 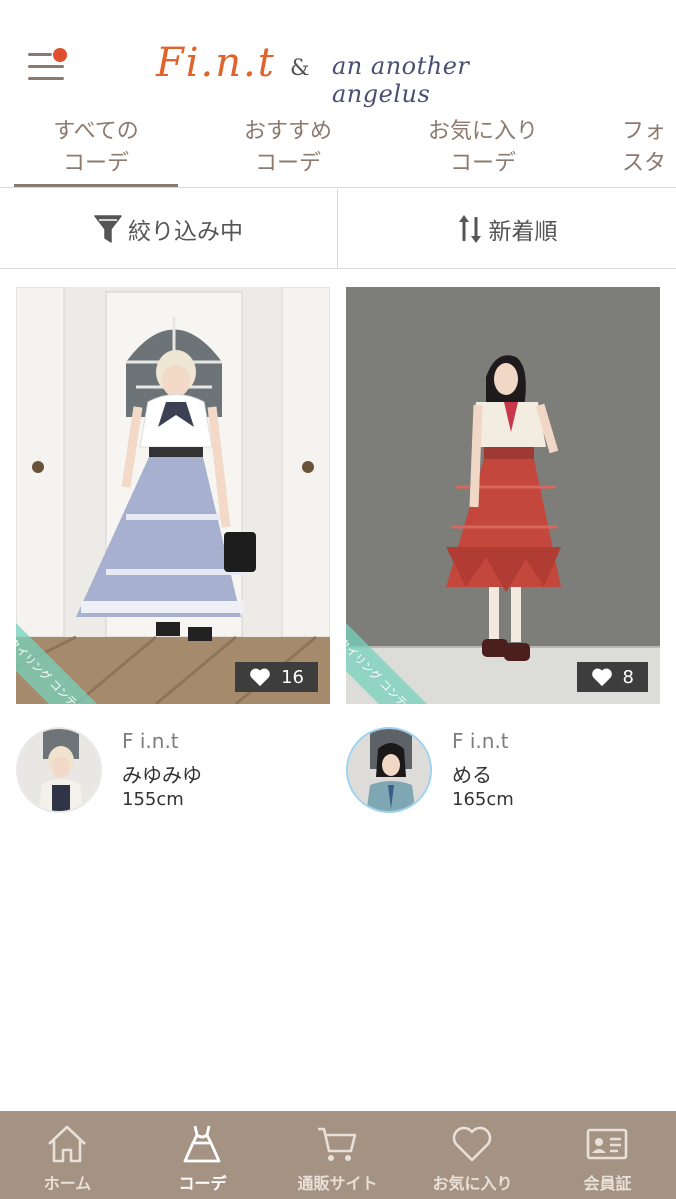 I want to click on tab-all-coordinates: すべての コーデ, so click(x=96, y=151).